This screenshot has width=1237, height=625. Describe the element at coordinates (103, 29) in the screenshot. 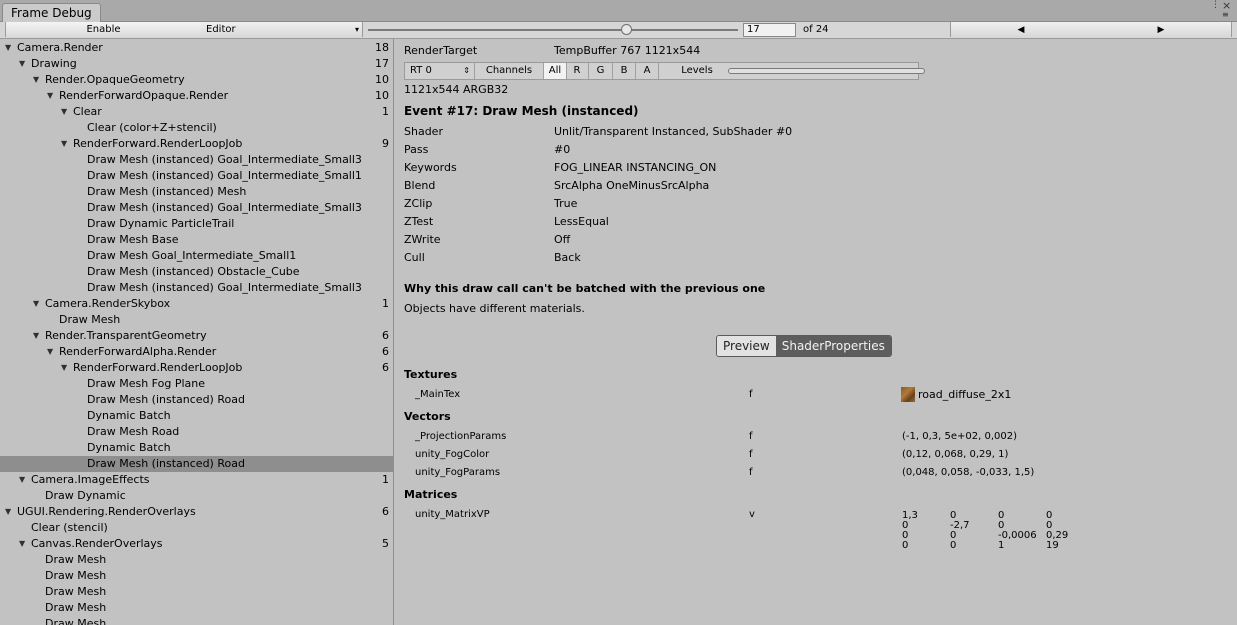

I see `enable-button: Enable` at that location.